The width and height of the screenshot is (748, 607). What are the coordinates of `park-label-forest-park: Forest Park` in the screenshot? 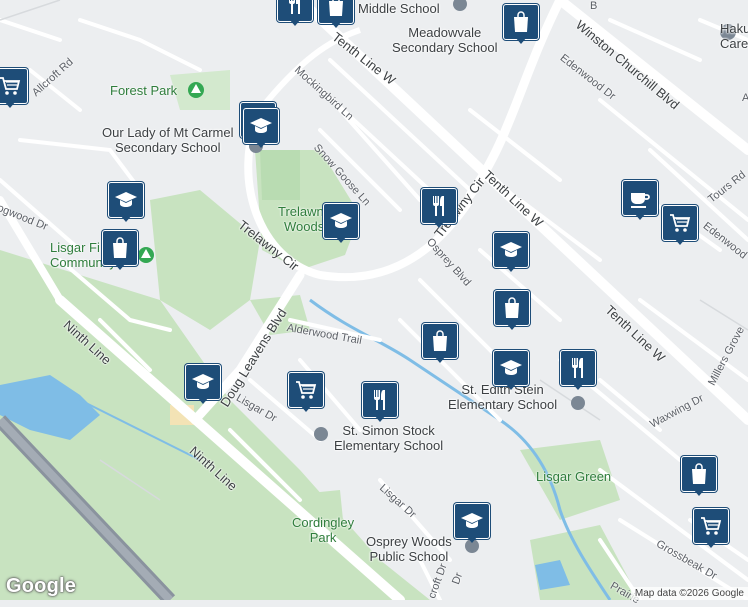 It's located at (143, 91).